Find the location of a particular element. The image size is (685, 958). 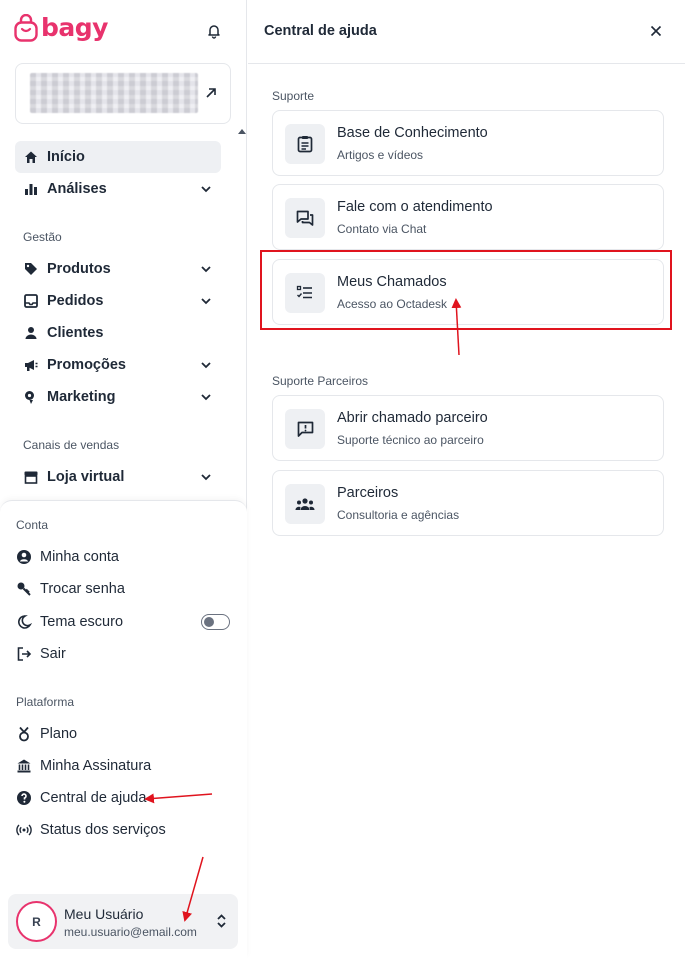

close-icon is located at coordinates (656, 31).